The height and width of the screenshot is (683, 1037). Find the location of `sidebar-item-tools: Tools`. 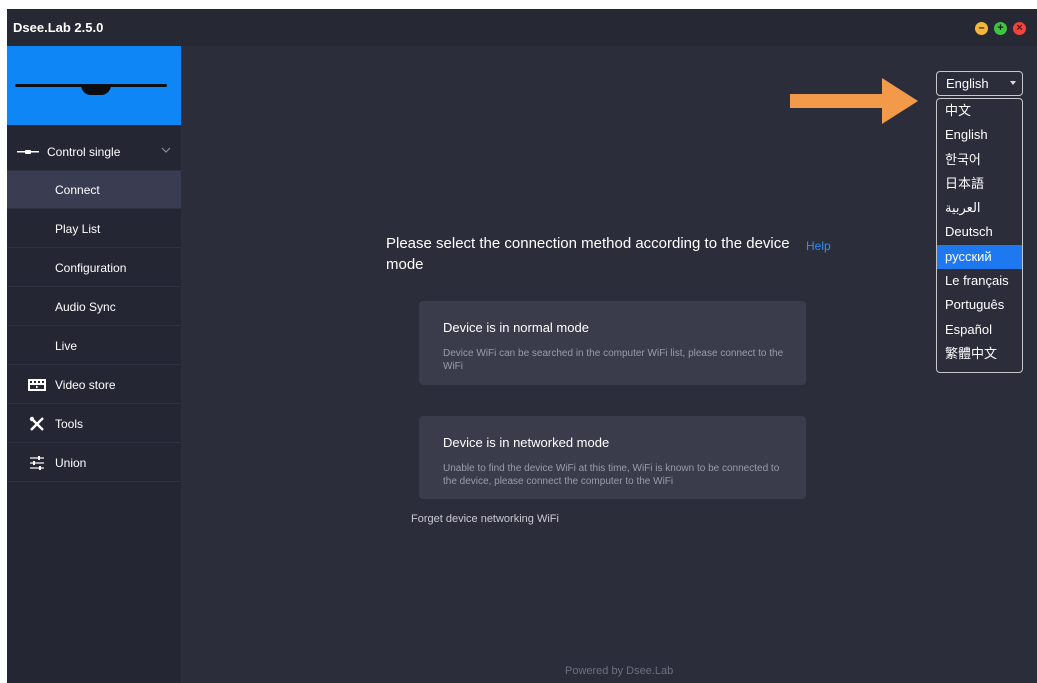

sidebar-item-tools: Tools is located at coordinates (94, 424).